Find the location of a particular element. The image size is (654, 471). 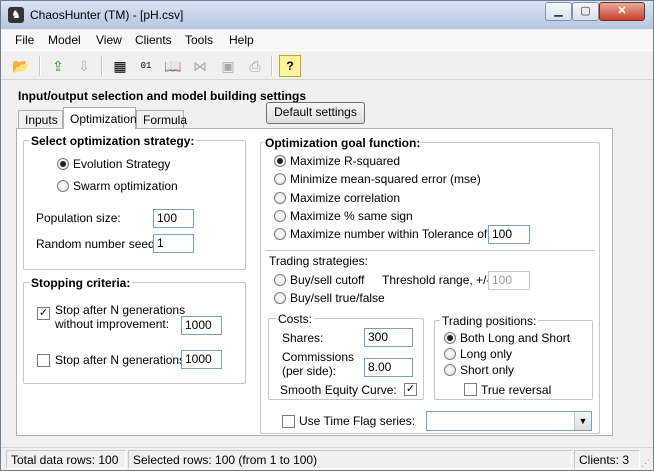

resize-grip-icon: ⋰ is located at coordinates (645, 463).